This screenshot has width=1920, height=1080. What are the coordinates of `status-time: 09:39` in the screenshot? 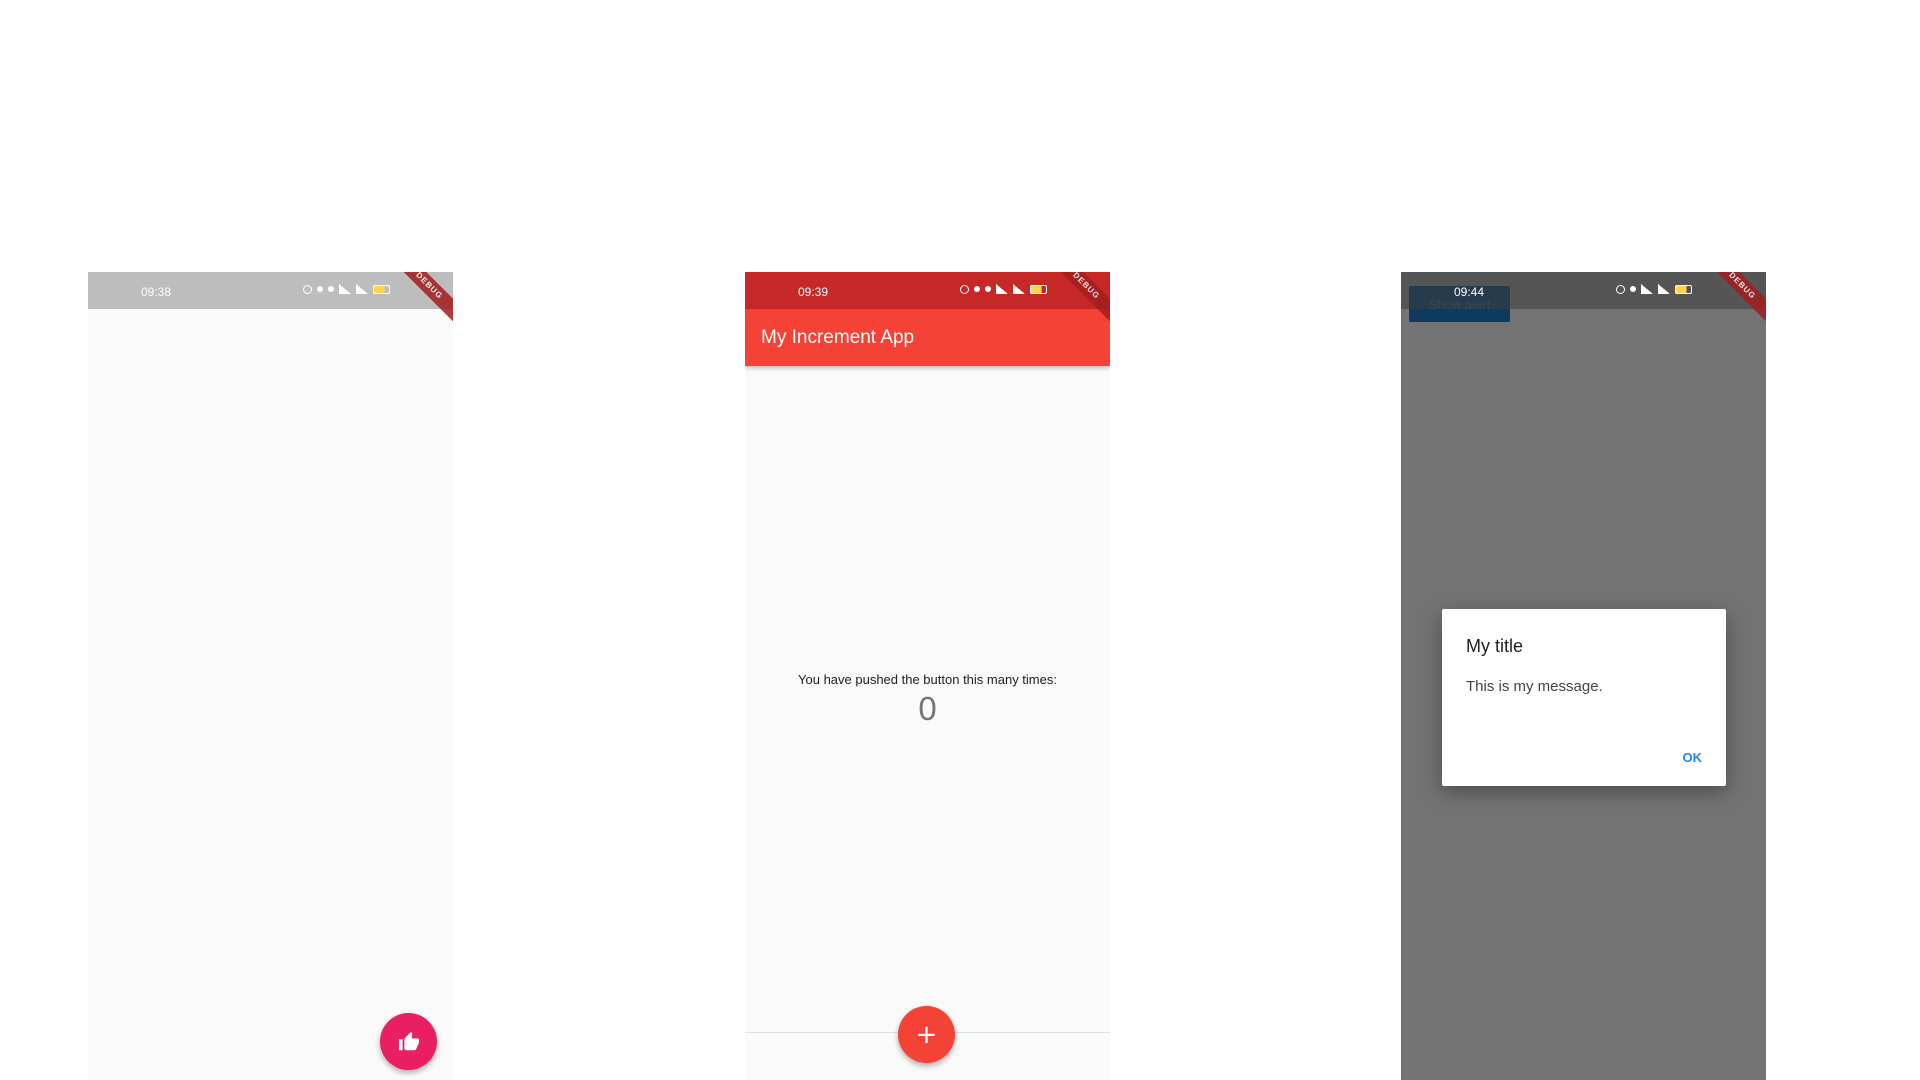 It's located at (813, 292).